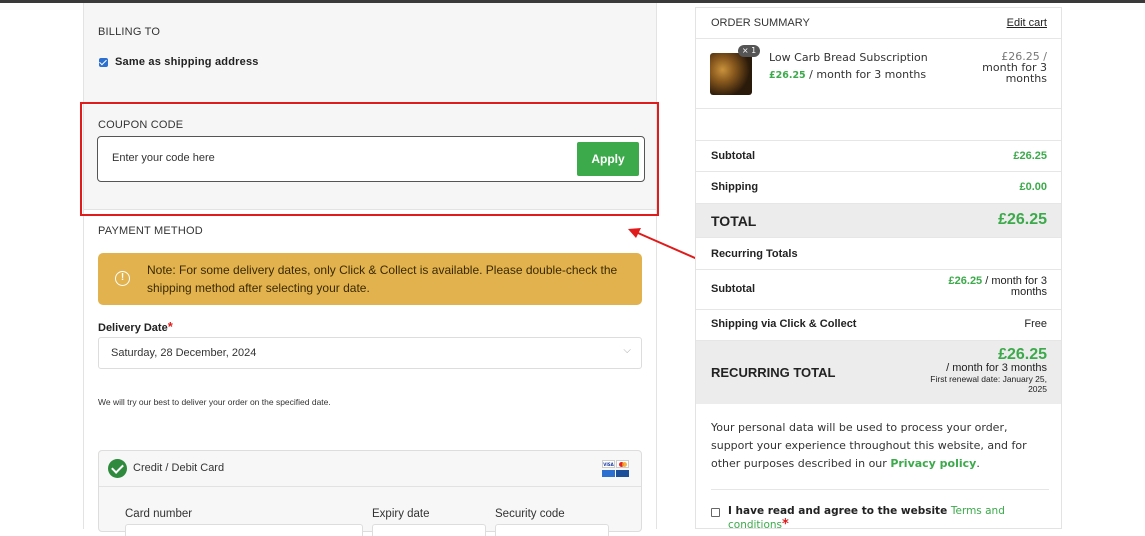 The height and width of the screenshot is (536, 1145). I want to click on product-image, so click(731, 74).